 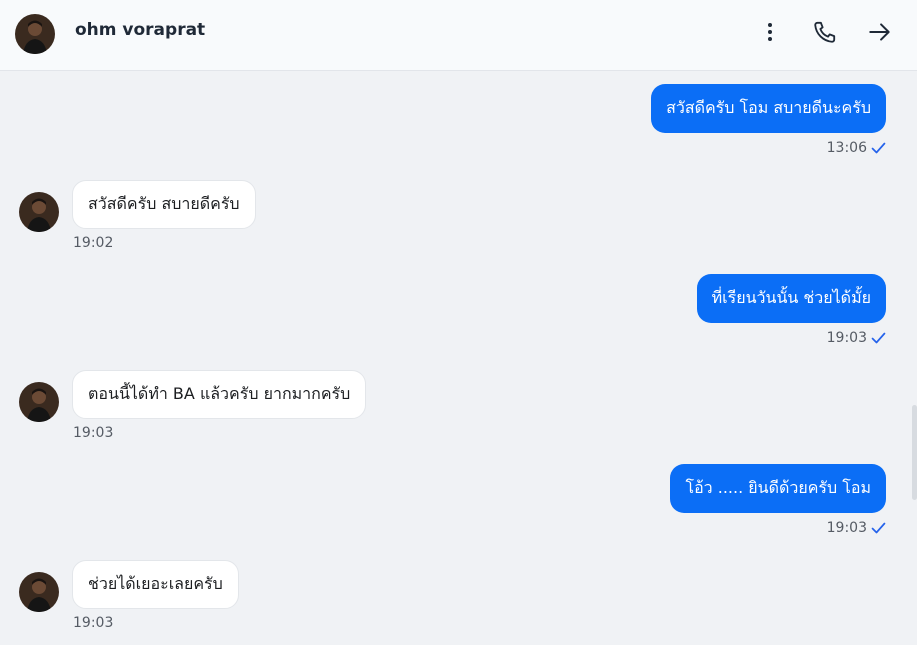 I want to click on message-bubble-outgoing: ที่เรียนวันนั้น ช่วยได้มั้ย, so click(x=791, y=298).